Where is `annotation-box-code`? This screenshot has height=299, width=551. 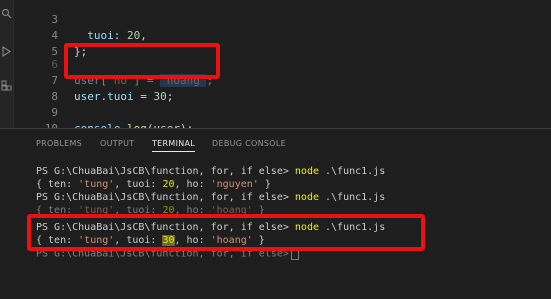 annotation-box-code is located at coordinates (142, 61).